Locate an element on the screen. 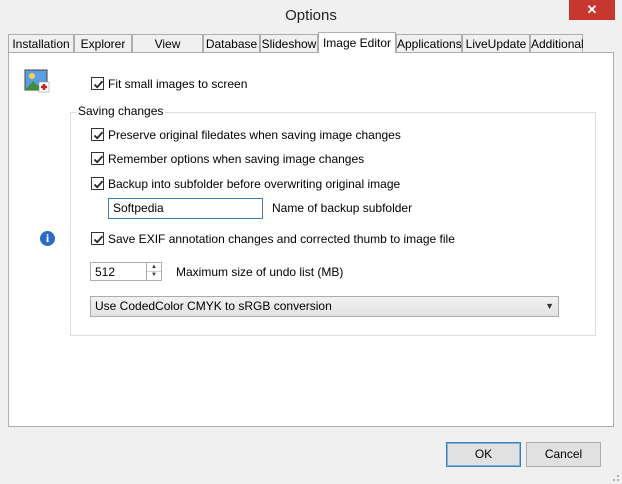 Image resolution: width=622 pixels, height=484 pixels. preserve-filedates-checkbox is located at coordinates (97, 134).